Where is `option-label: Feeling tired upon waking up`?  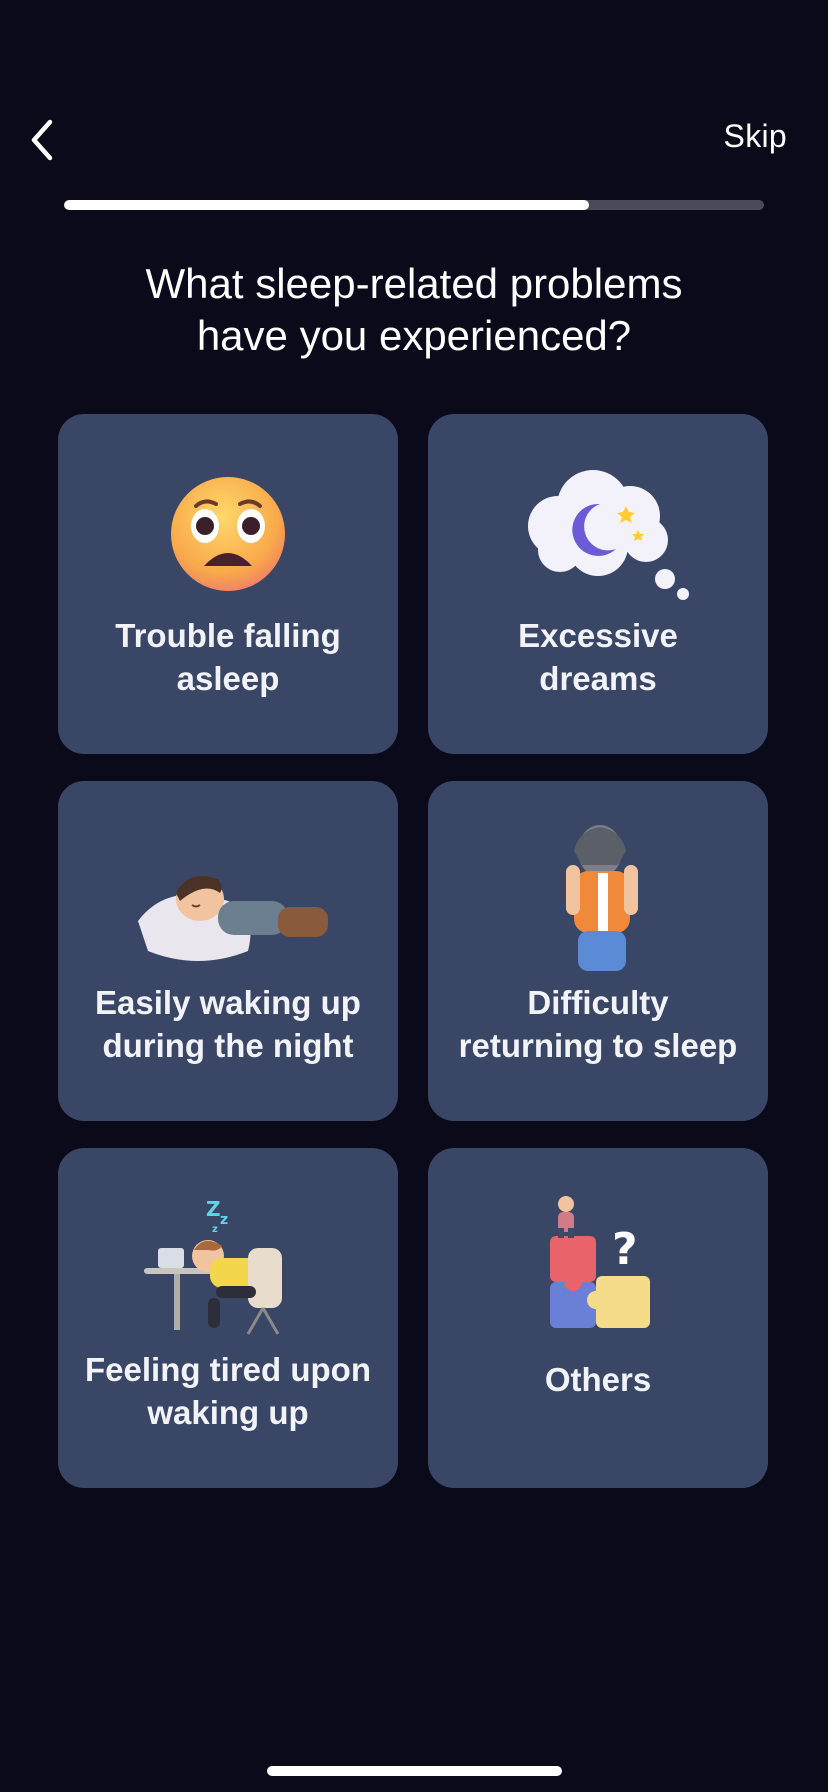
option-label: Feeling tired upon waking up is located at coordinates (228, 1391).